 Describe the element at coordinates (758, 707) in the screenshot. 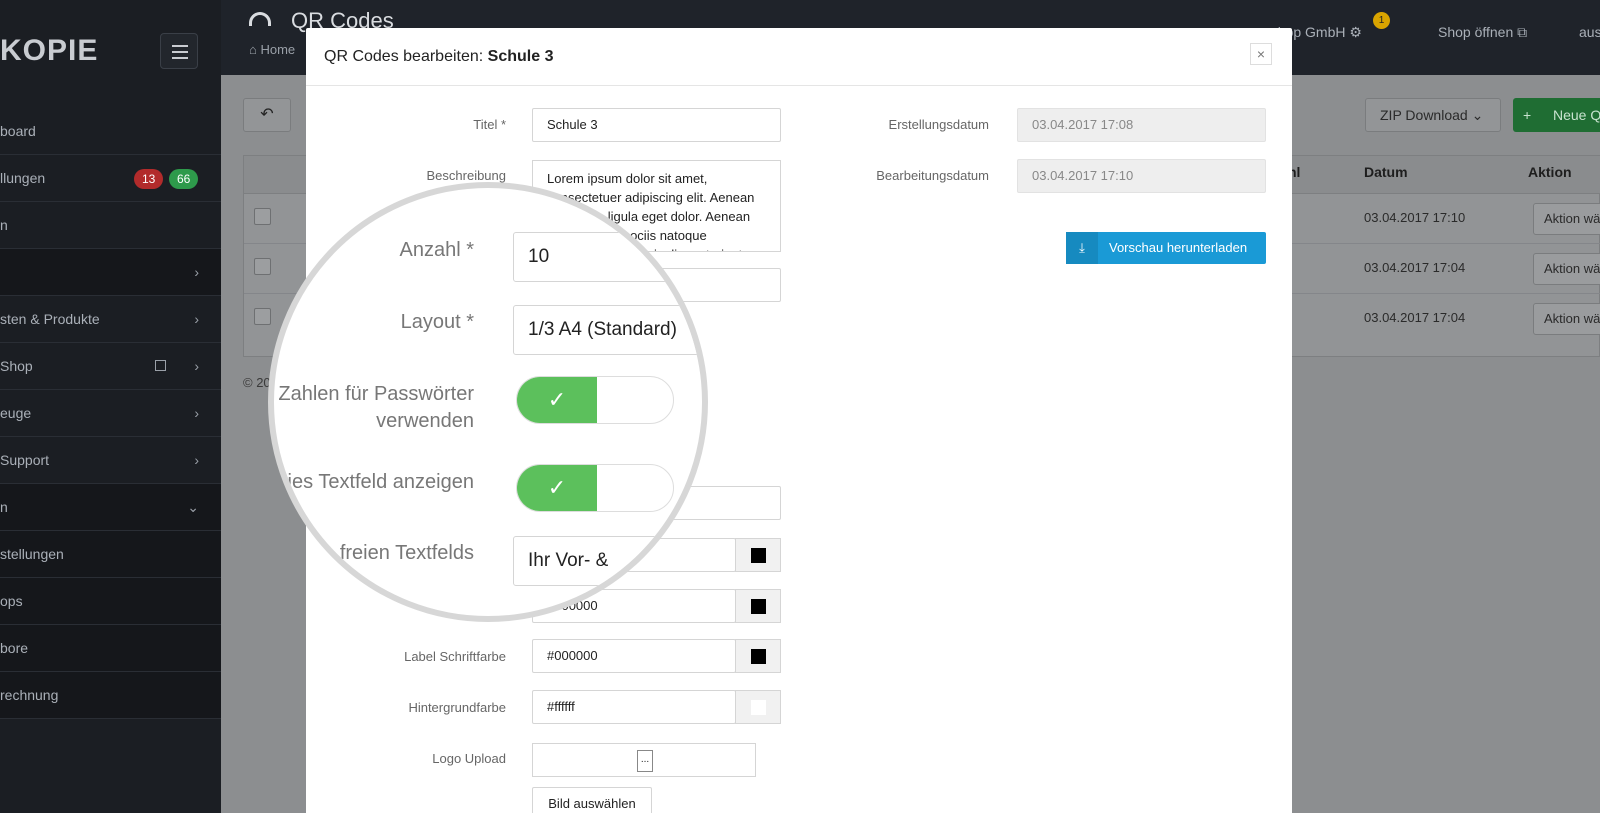

I see `bg-color-swatch` at that location.